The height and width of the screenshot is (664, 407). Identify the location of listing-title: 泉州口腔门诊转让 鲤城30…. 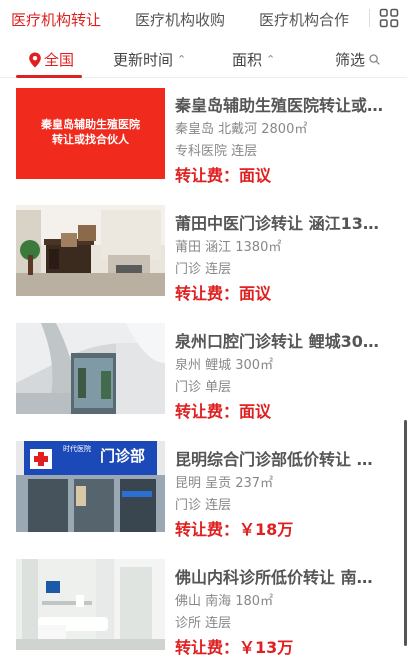
(286, 340).